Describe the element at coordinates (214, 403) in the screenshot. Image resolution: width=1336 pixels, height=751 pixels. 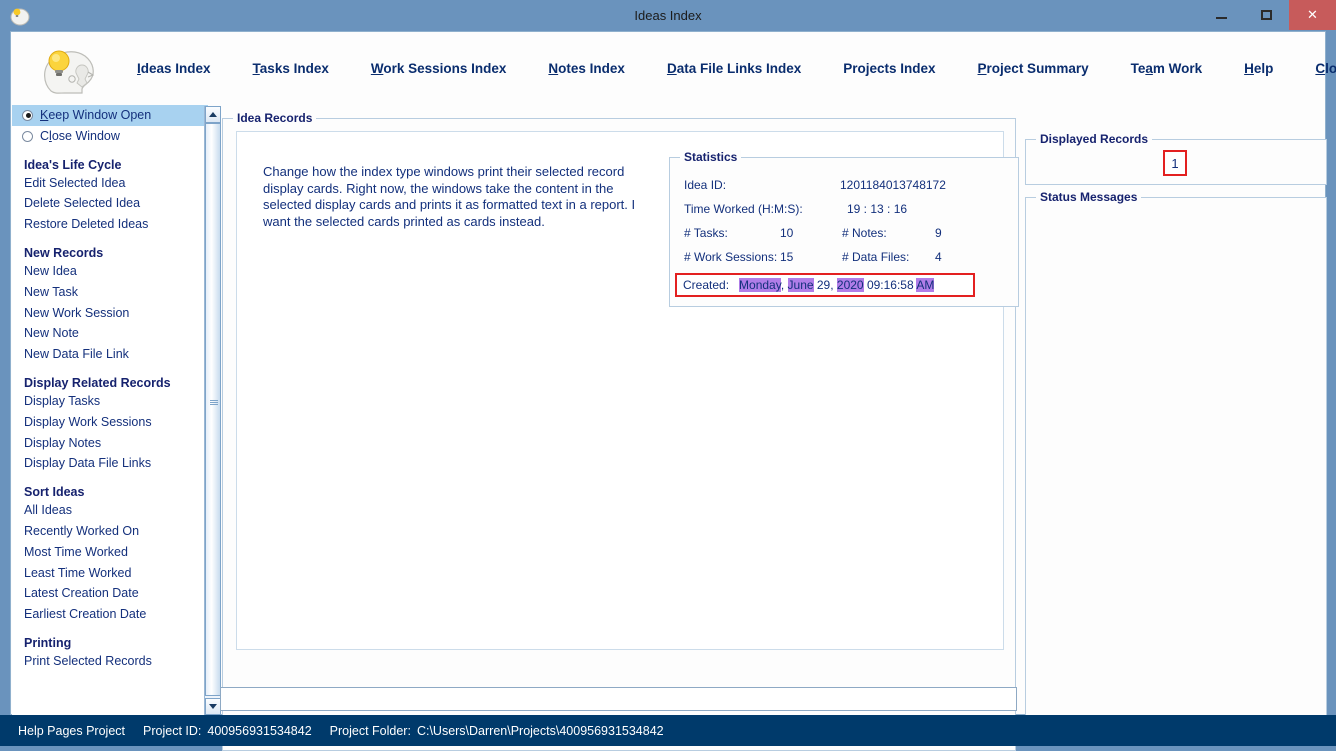
I see `scrollbar-grip-icon` at that location.